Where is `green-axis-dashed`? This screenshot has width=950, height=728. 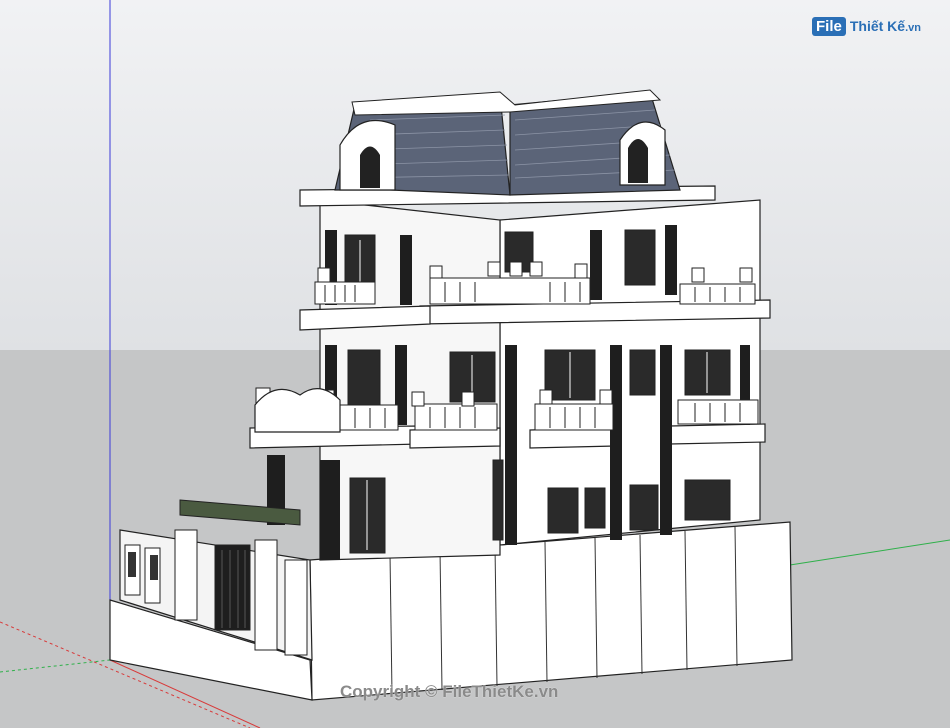 green-axis-dashed is located at coordinates (55, 666).